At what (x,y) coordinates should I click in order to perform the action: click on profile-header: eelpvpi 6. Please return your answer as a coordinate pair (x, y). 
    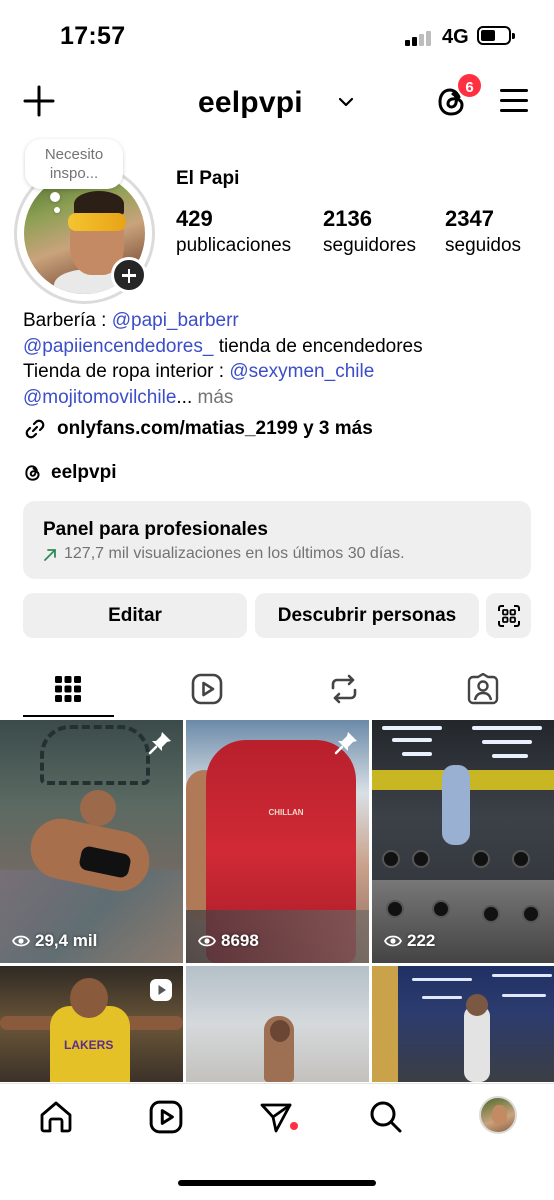
    Looking at the image, I should click on (277, 100).